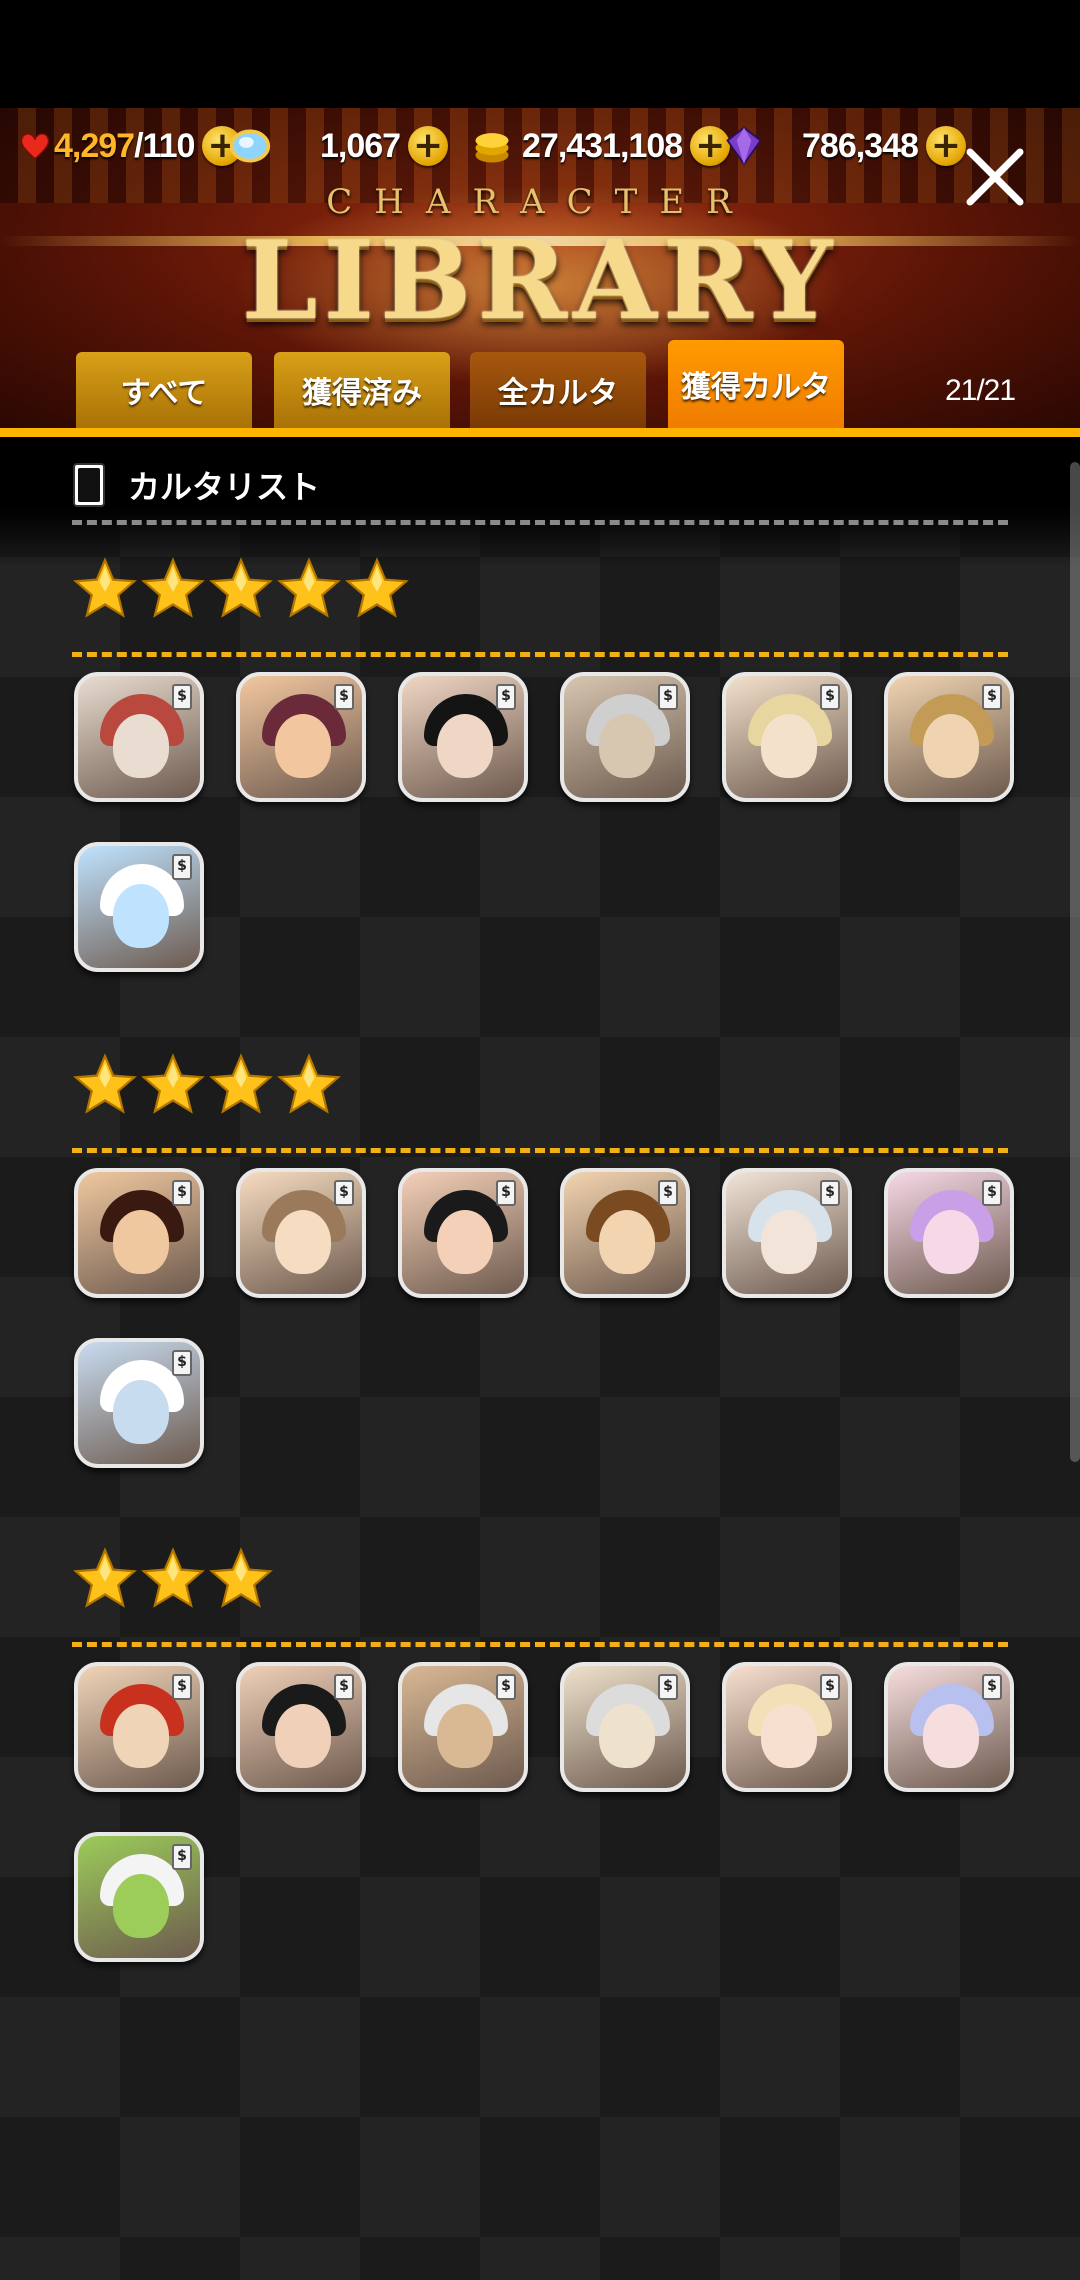  I want to click on coin-stack-icon, so click(492, 148).